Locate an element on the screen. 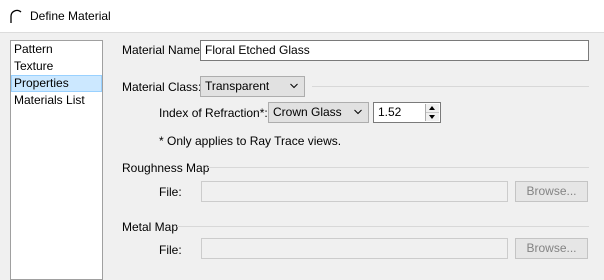 This screenshot has width=604, height=280. refraction-label: Index of Refraction*: is located at coordinates (213, 113).